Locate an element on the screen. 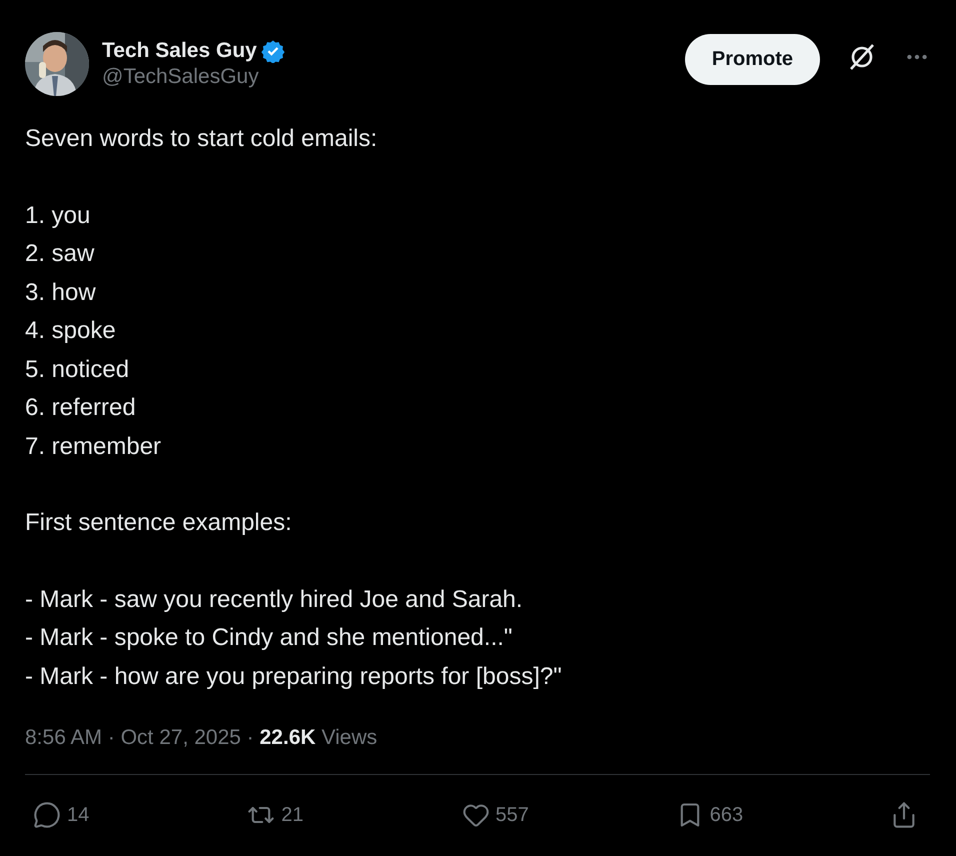 The image size is (956, 856). post-text-line: - Mark - spoke to Cindy and she mentioned..." is located at coordinates (269, 638).